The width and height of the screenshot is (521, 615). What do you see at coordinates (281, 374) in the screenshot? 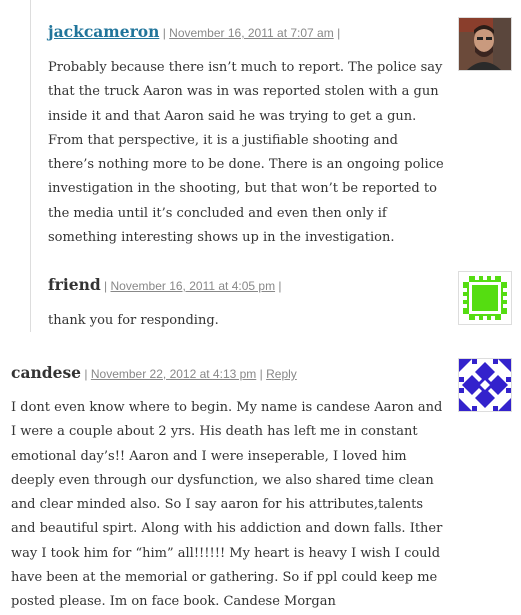
I see `reply-link: Reply` at bounding box center [281, 374].